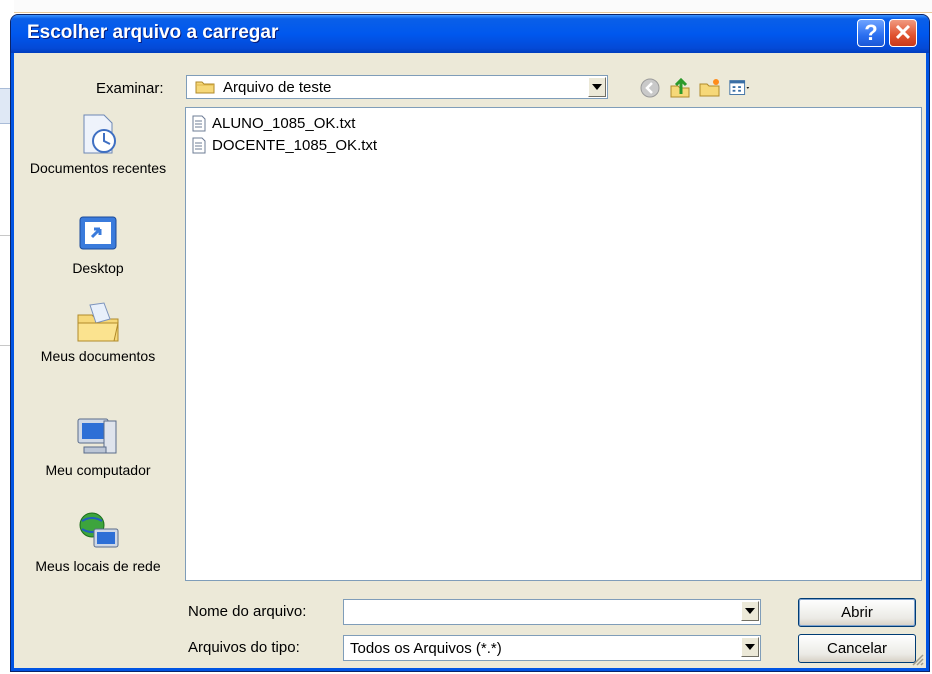  I want to click on place-network: Meus locais de rede, so click(98, 542).